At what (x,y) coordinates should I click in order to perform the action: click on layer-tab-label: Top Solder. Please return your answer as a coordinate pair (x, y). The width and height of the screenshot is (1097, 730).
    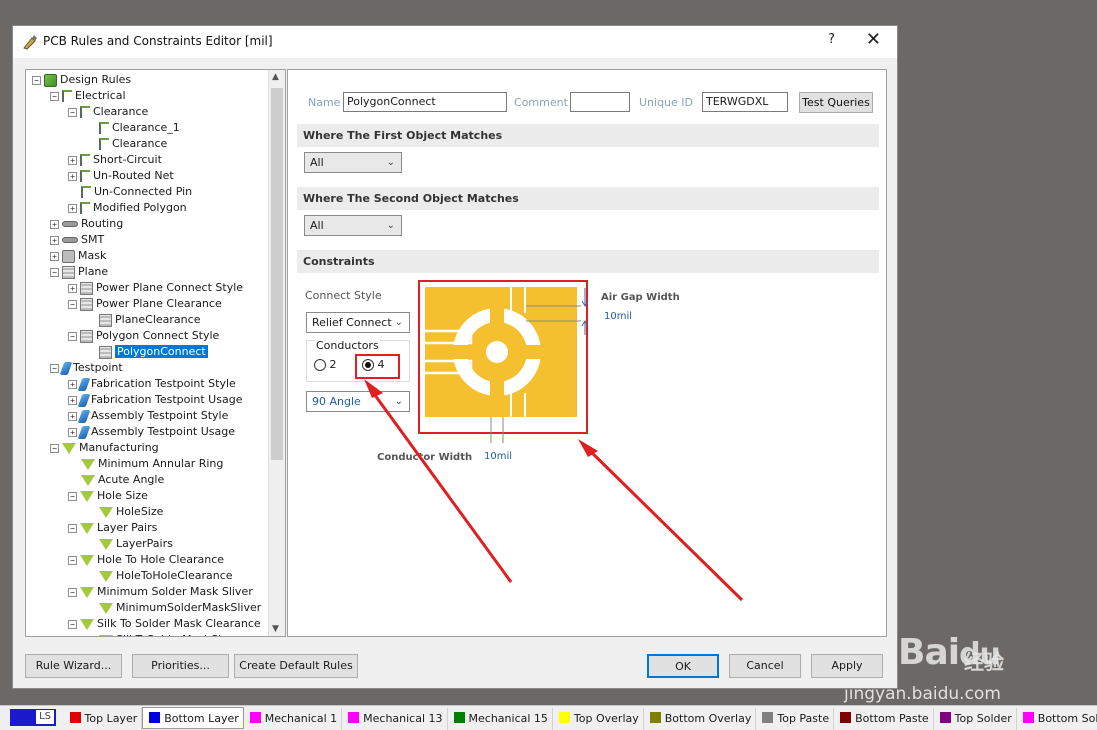
    Looking at the image, I should click on (983, 718).